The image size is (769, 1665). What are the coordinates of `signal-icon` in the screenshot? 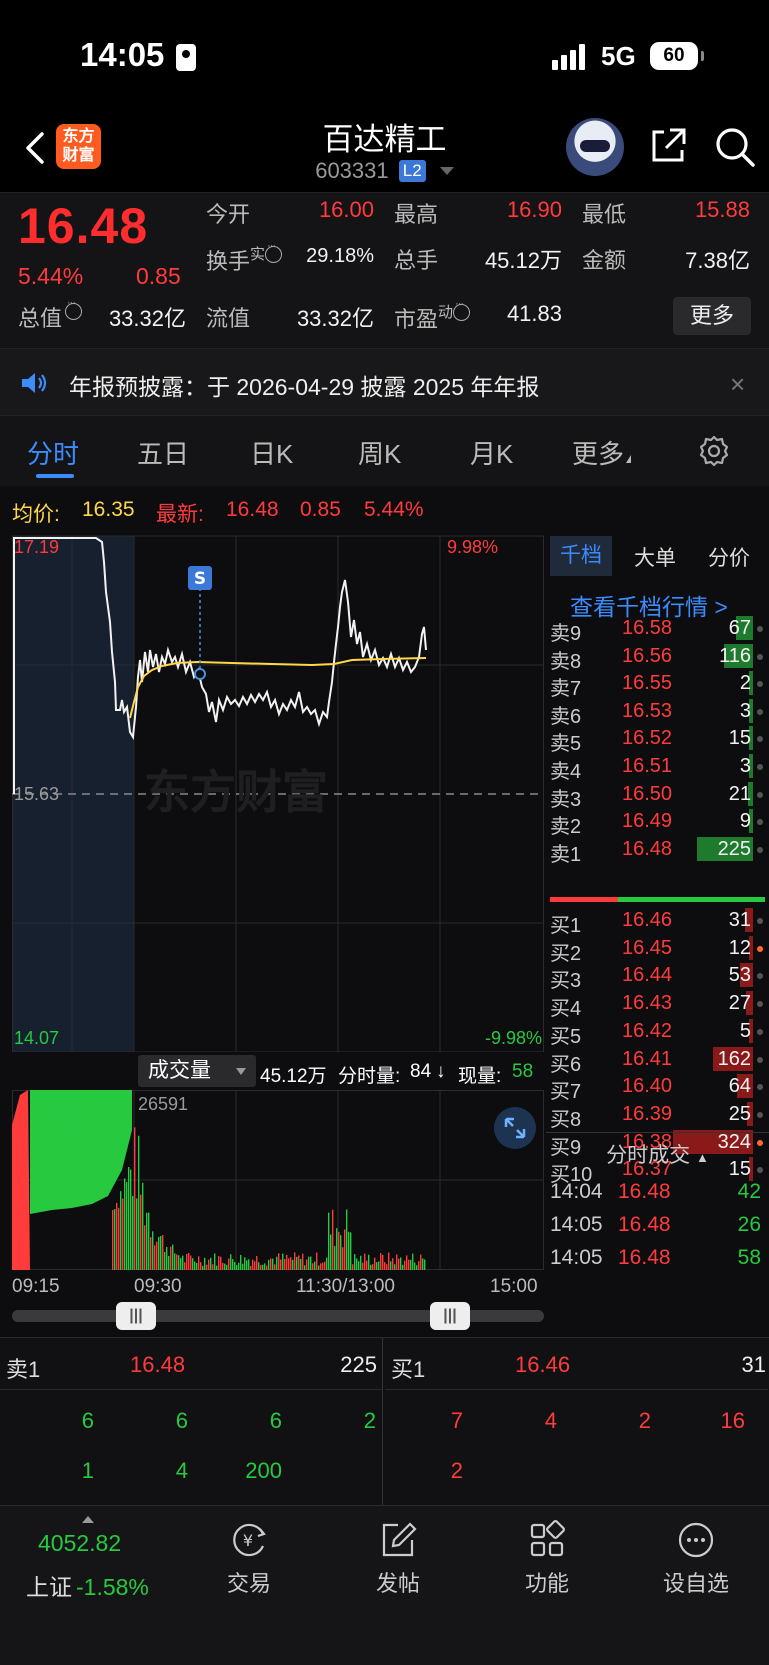 It's located at (572, 57).